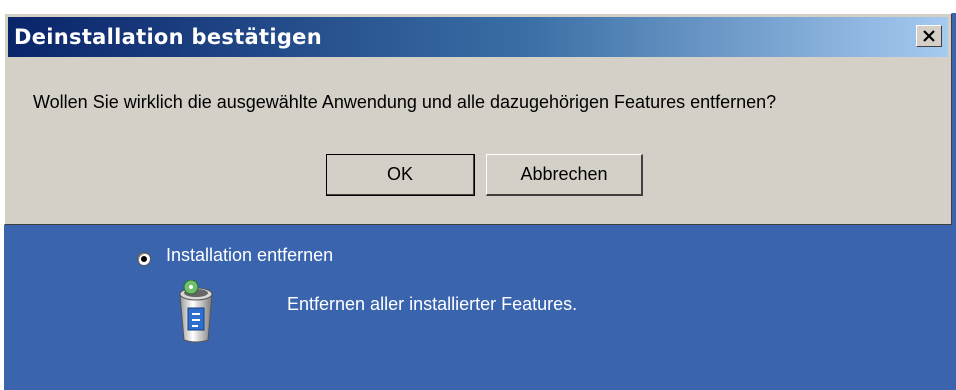 This screenshot has height=390, width=956. What do you see at coordinates (168, 37) in the screenshot?
I see `dialog-title: Deinstallation bestätigen` at bounding box center [168, 37].